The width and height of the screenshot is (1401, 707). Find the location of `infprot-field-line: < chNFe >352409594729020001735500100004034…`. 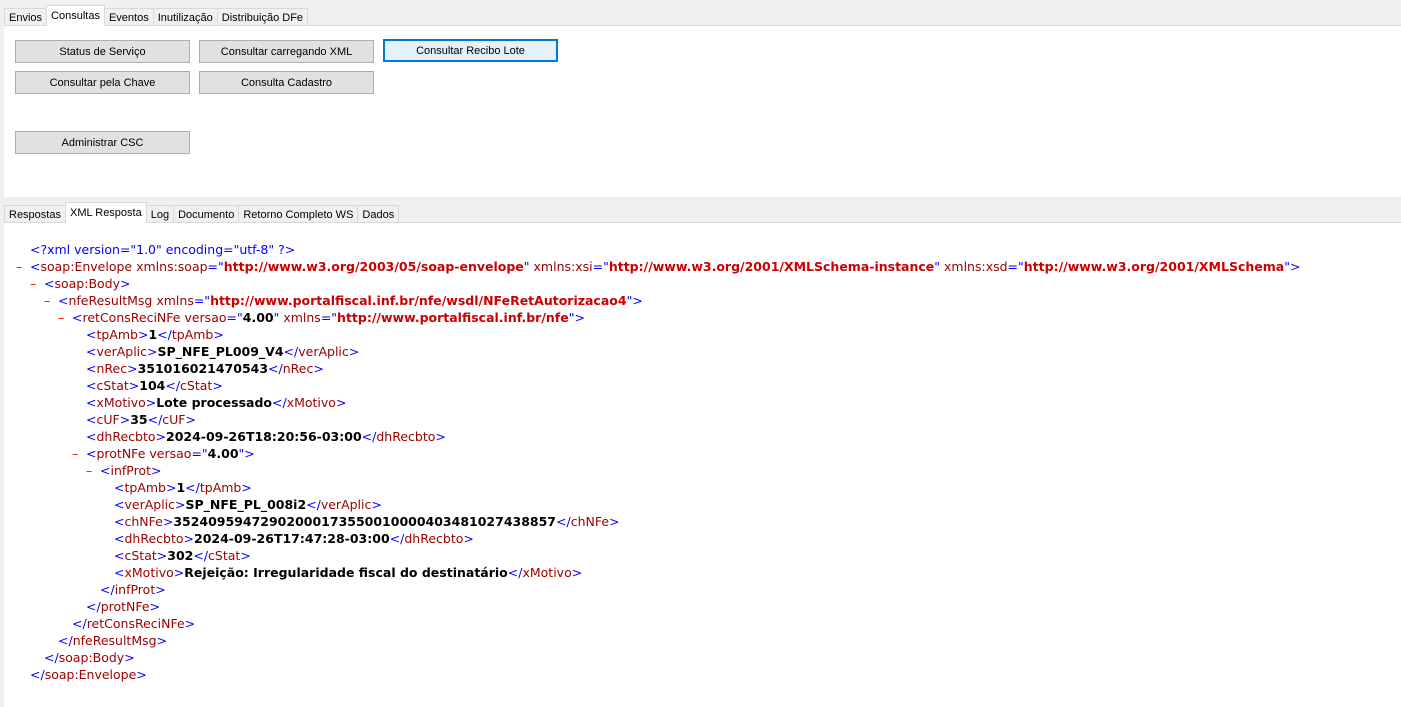

infprot-field-line: < chNFe >352409594729020001735500100004034… is located at coordinates (367, 521).